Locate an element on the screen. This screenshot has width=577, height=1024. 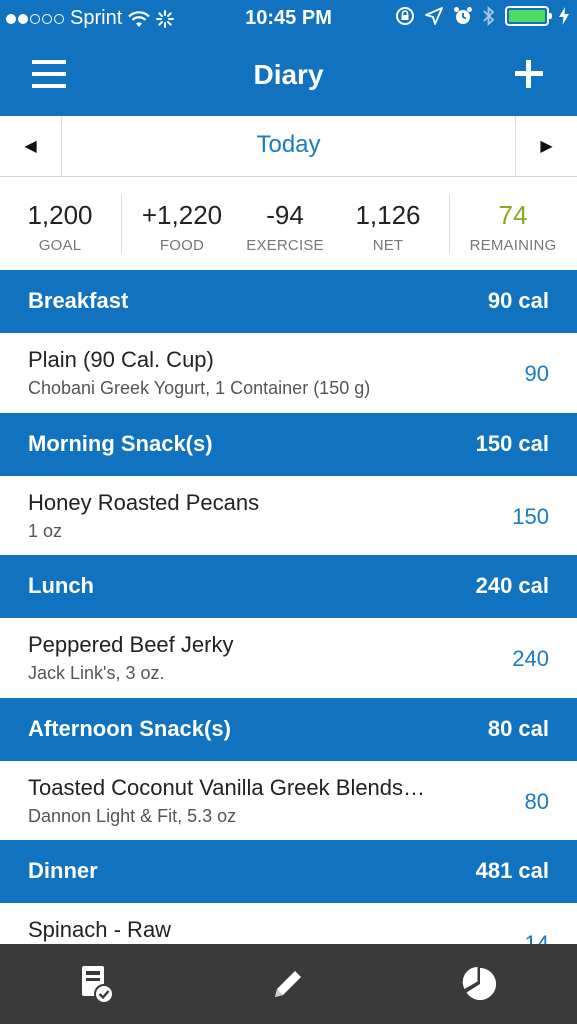
pie-chart-icon is located at coordinates (479, 983).